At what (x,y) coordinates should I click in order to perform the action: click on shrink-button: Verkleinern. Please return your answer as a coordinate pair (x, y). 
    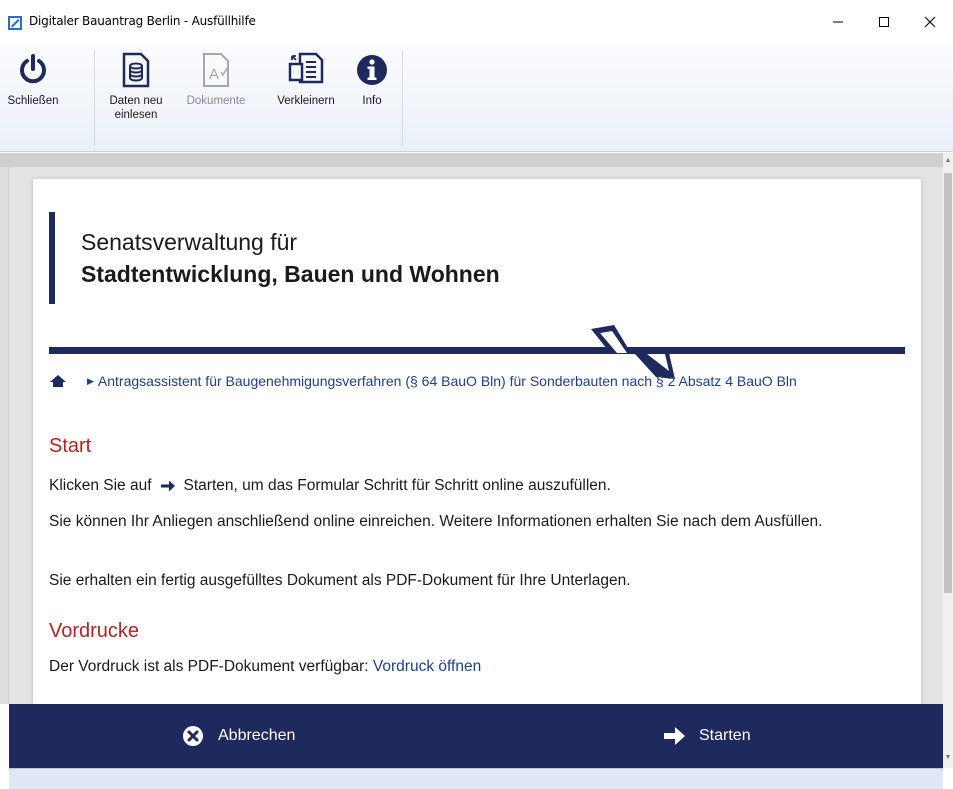
    Looking at the image, I should click on (306, 79).